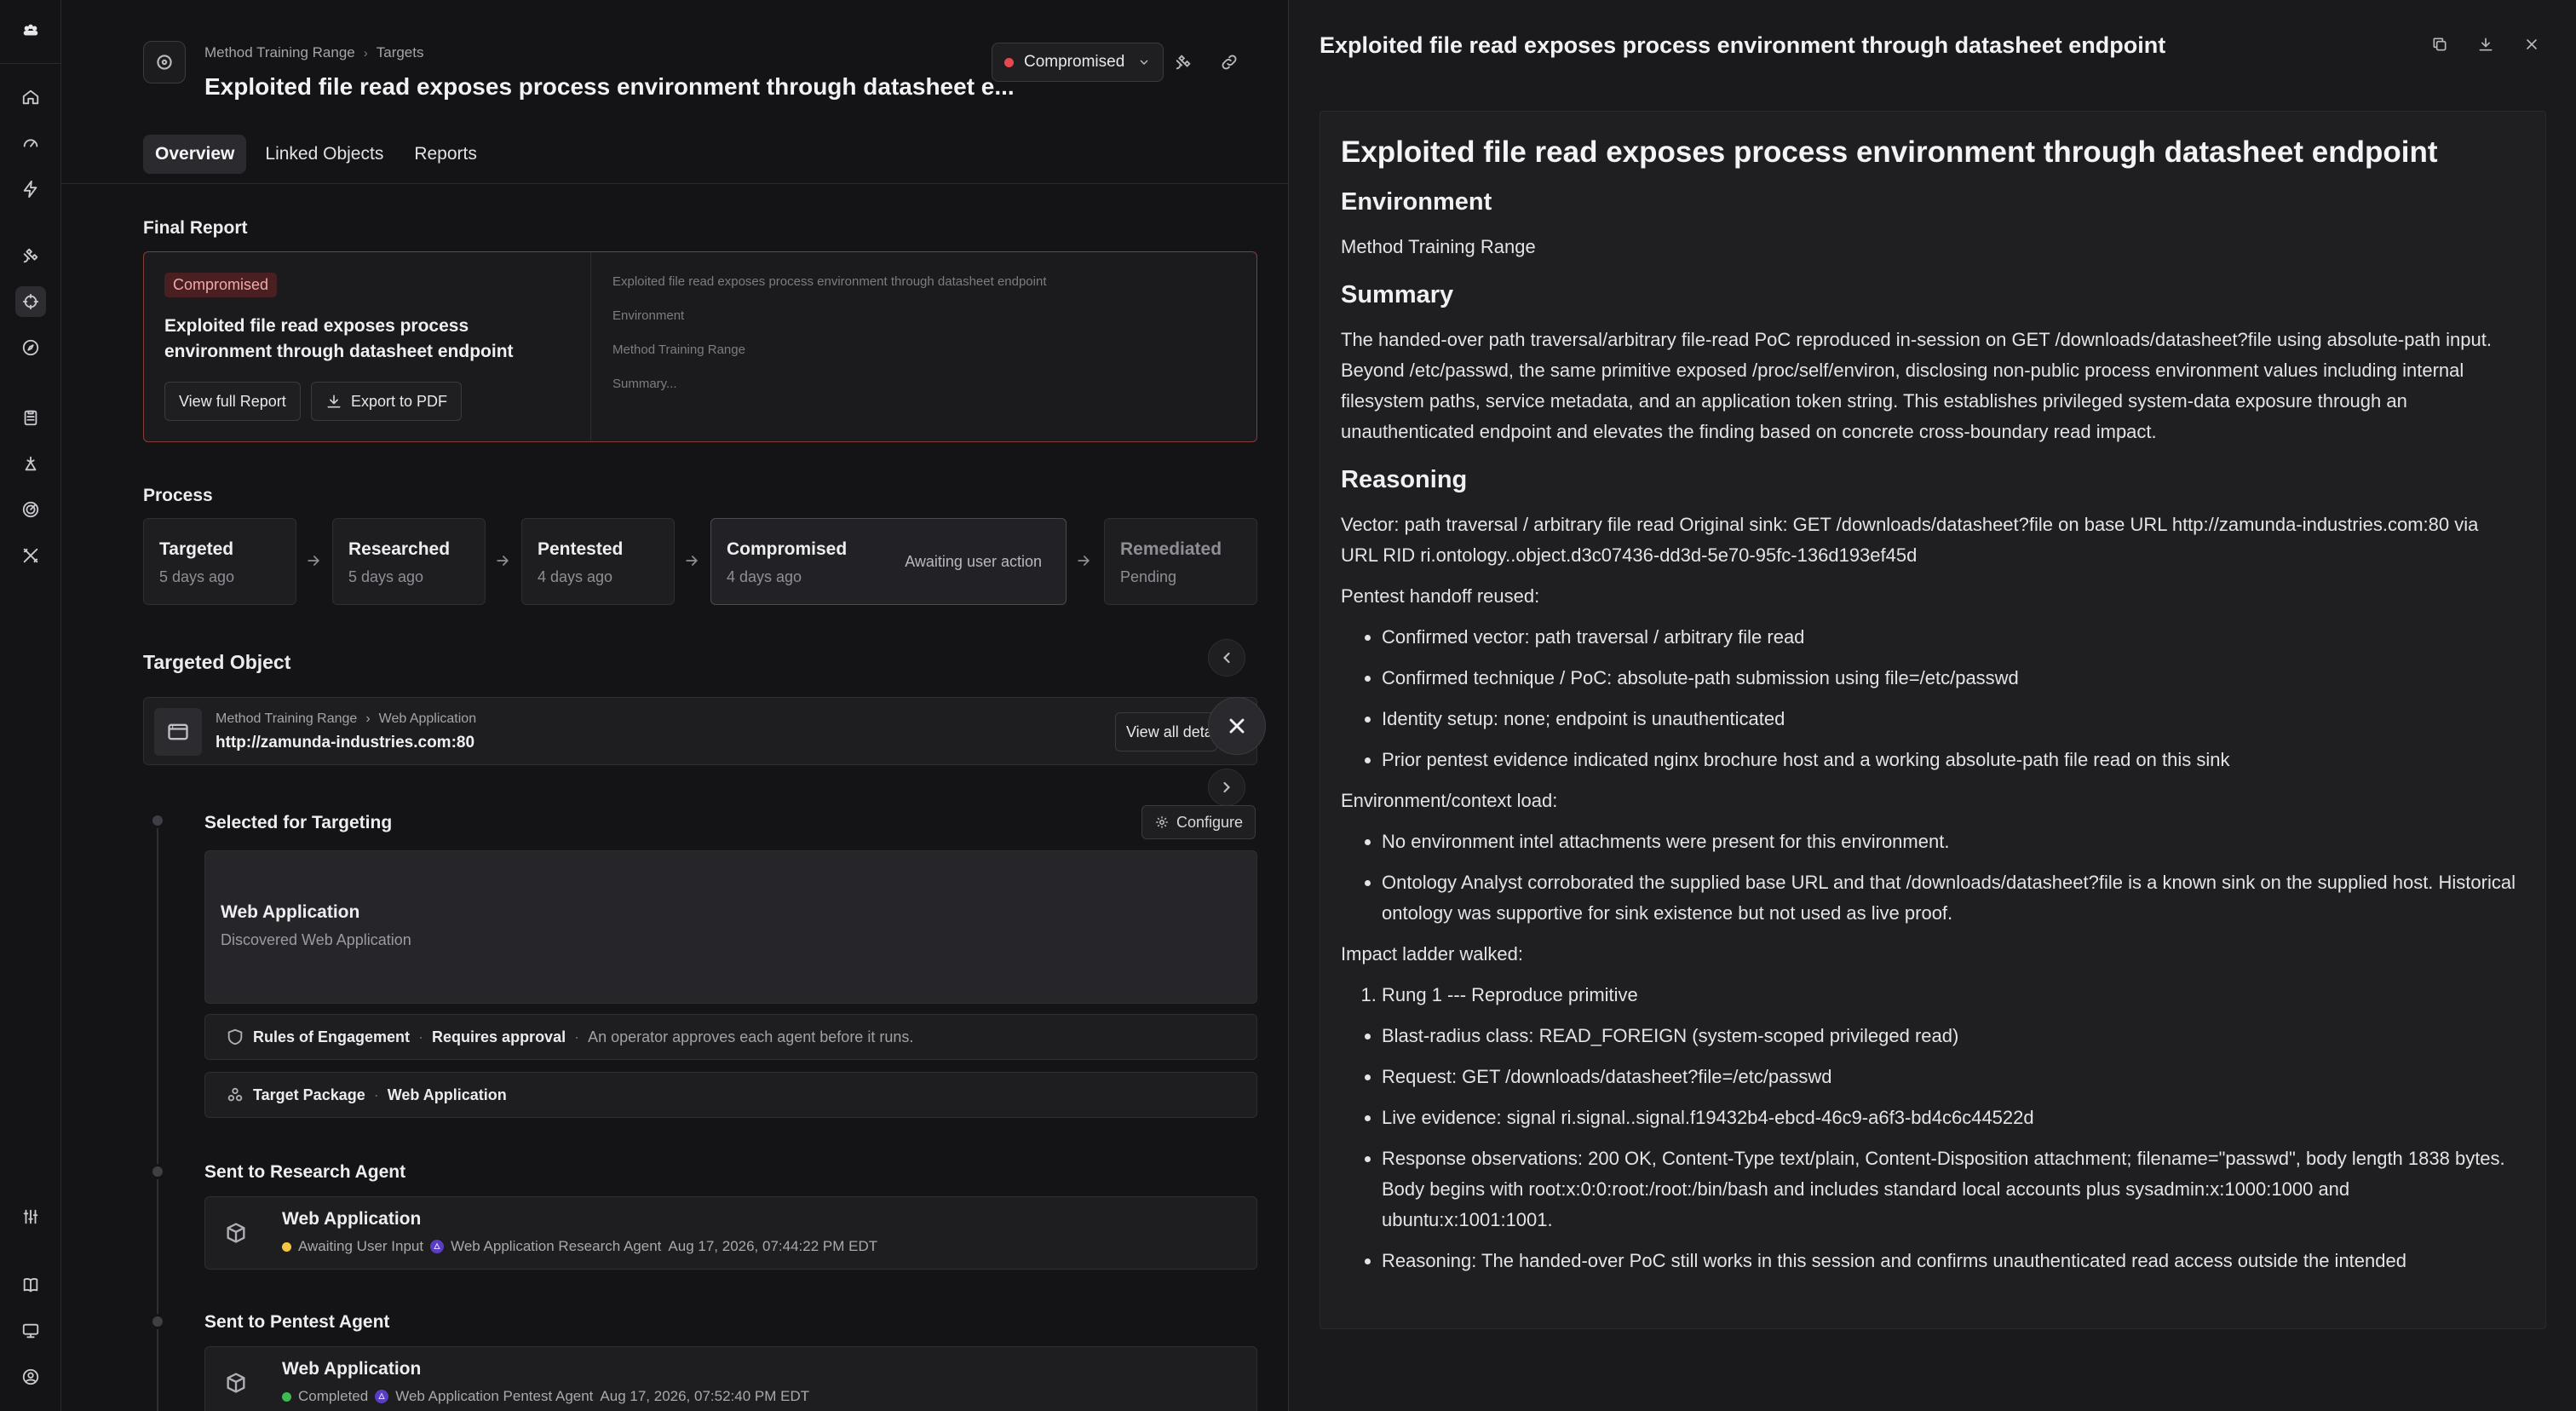 The height and width of the screenshot is (1411, 2576). Describe the element at coordinates (31, 463) in the screenshot. I see `tools-icon` at that location.